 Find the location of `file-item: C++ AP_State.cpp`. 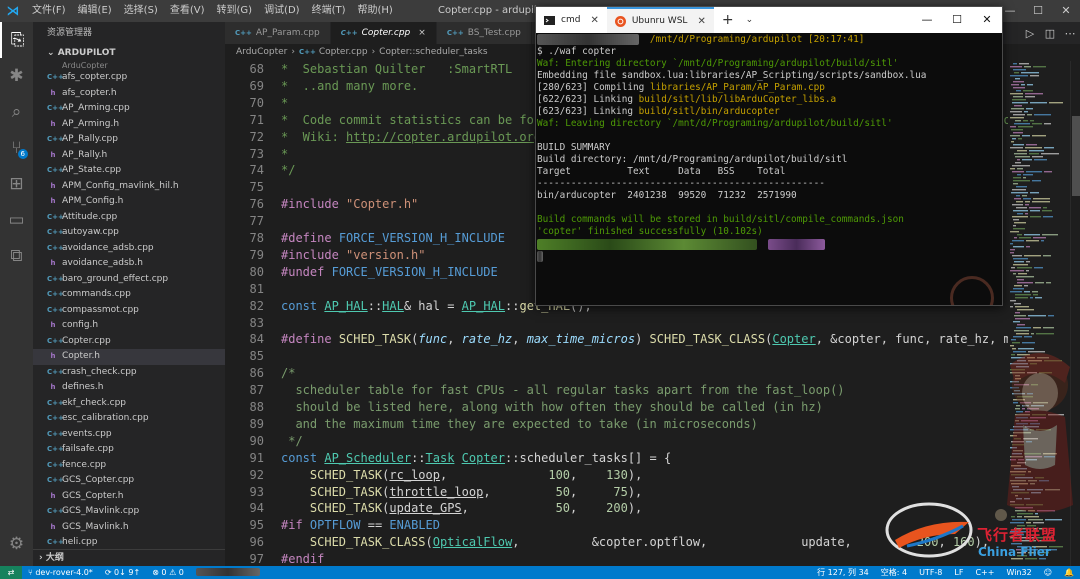

file-item: C++ AP_State.cpp is located at coordinates (129, 171).